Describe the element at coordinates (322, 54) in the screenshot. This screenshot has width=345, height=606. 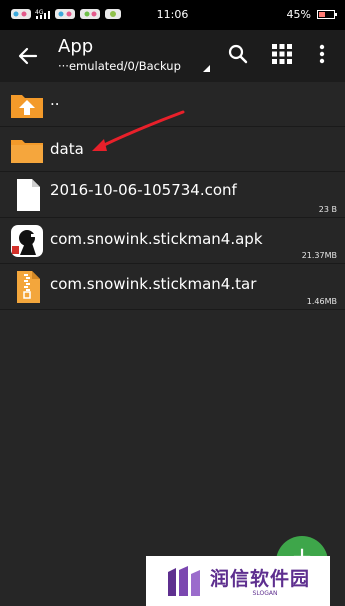
I see `more-vert-icon` at that location.